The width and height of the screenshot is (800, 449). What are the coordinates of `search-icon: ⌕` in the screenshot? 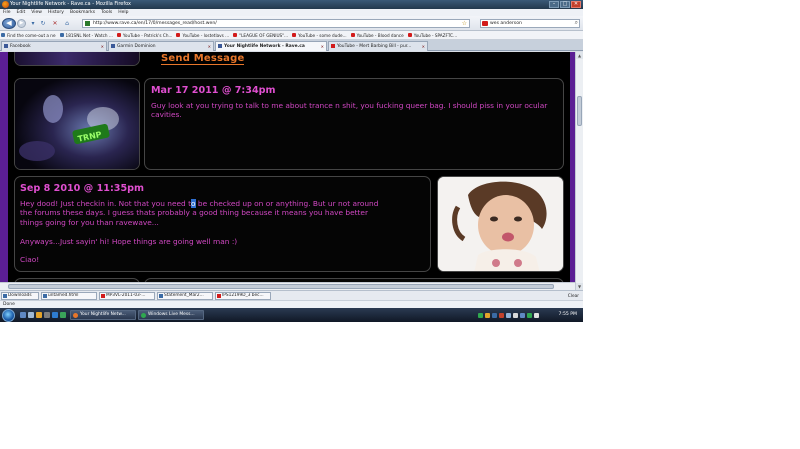 It's located at (576, 22).